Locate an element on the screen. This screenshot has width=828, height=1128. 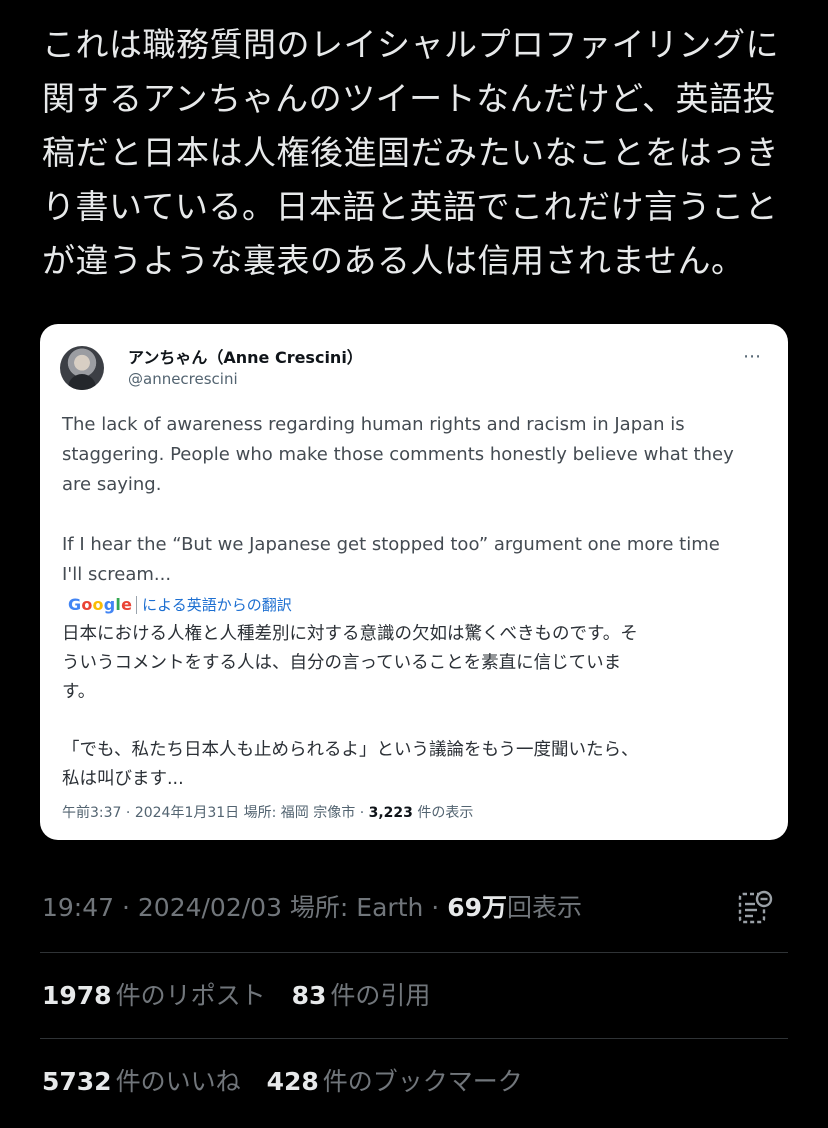
likes-label: 件のいいね is located at coordinates (178, 1081).